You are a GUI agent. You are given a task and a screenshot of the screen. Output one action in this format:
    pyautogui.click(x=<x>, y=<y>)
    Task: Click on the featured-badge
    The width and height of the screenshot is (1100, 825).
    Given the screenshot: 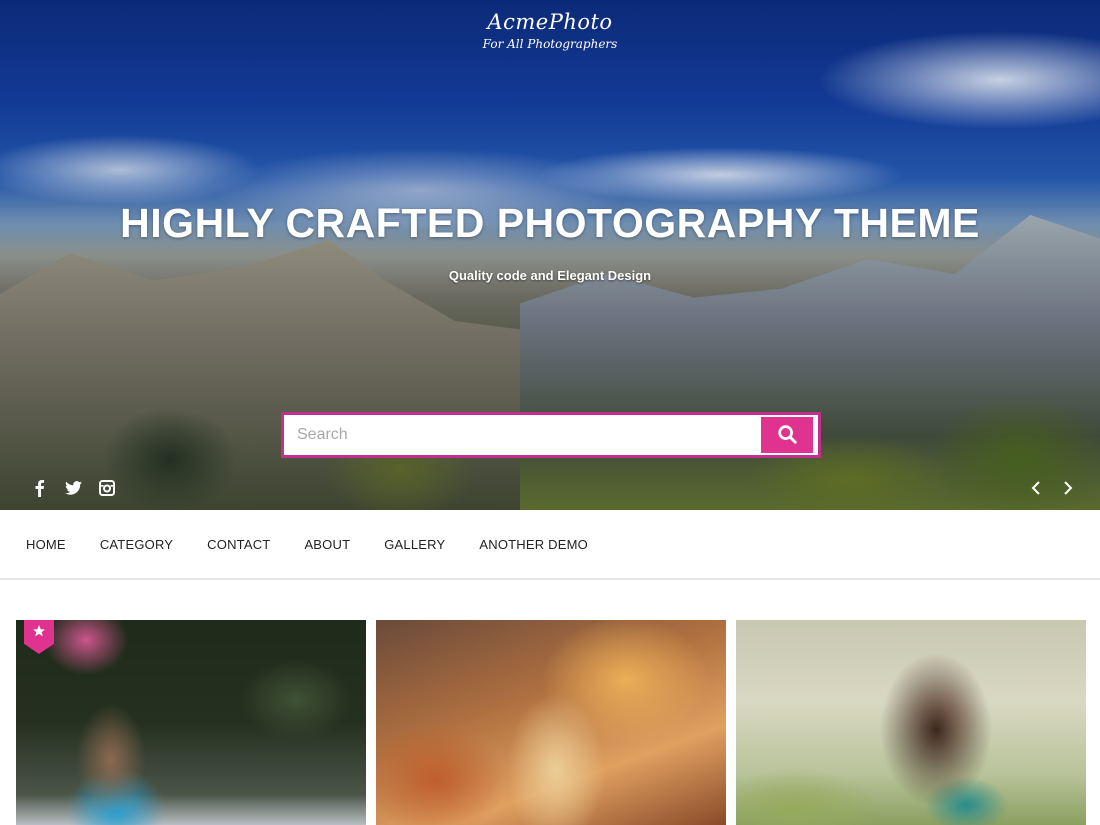 What is the action you would take?
    pyautogui.click(x=39, y=637)
    